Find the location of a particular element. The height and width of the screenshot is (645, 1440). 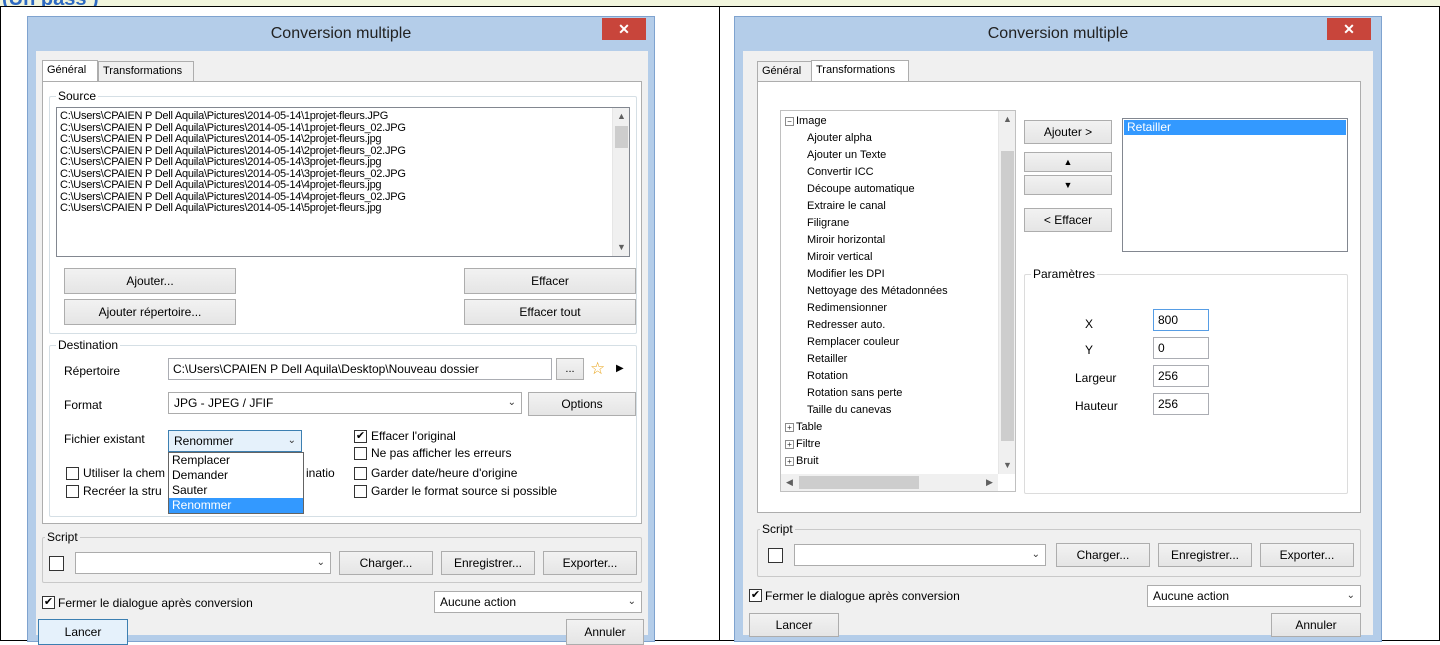

existing-file-dropdown: Remplacer Demander Sauter Renommer is located at coordinates (236, 483).